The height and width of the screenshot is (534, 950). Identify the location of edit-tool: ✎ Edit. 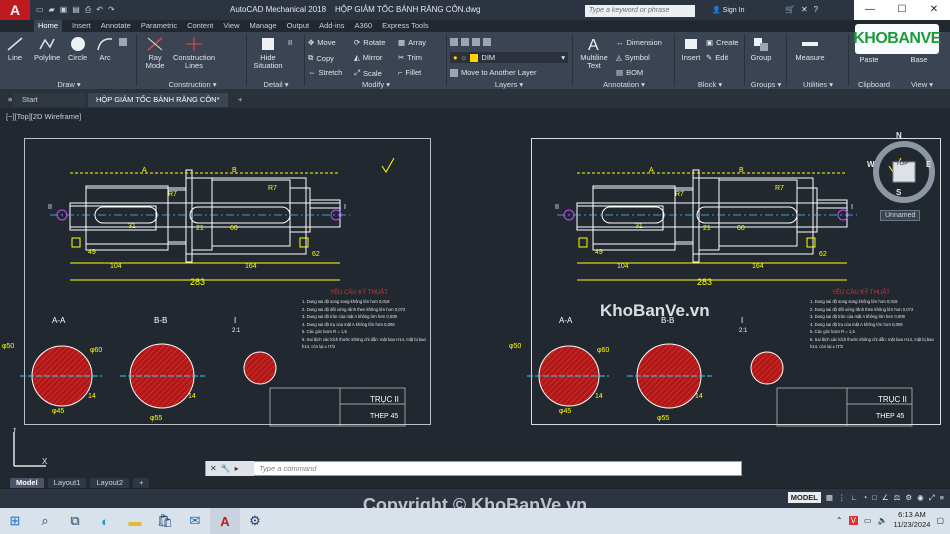
(717, 57).